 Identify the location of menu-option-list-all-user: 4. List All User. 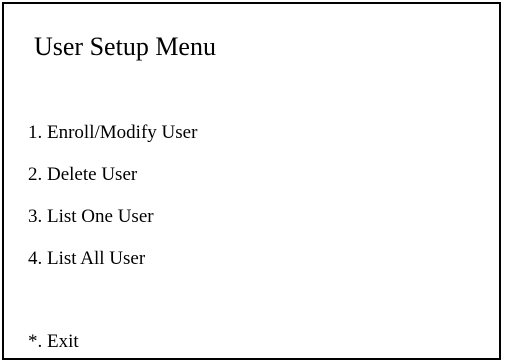
(86, 259).